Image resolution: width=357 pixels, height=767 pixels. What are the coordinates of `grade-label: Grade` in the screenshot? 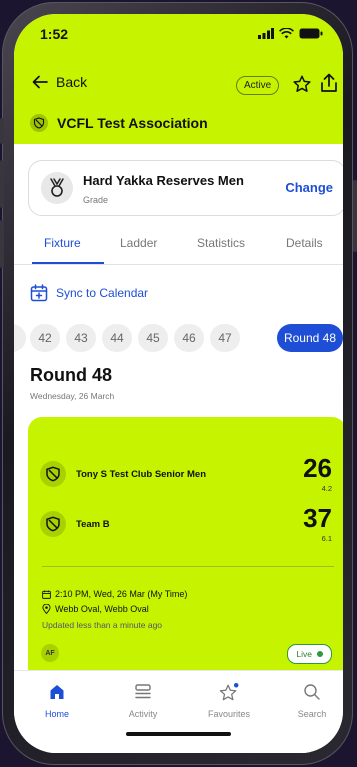 It's located at (96, 200).